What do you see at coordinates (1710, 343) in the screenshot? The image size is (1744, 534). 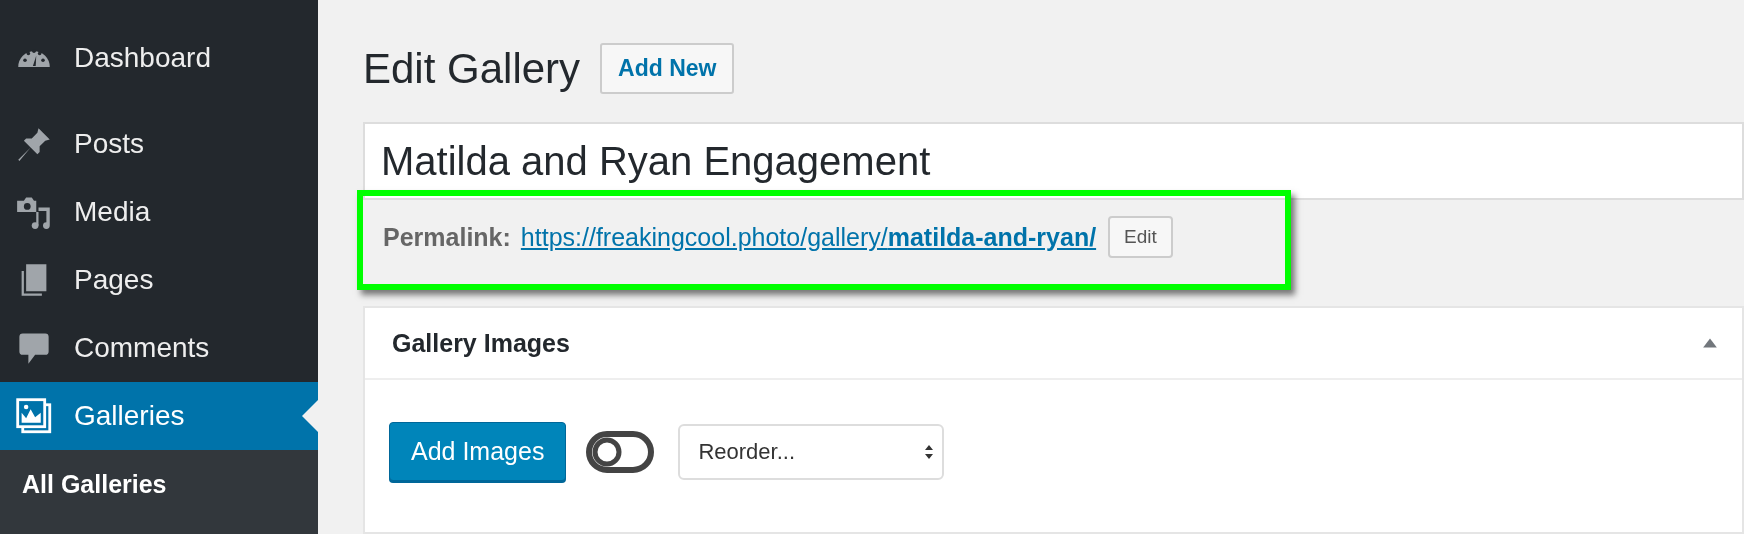 I see `collapse-icon` at bounding box center [1710, 343].